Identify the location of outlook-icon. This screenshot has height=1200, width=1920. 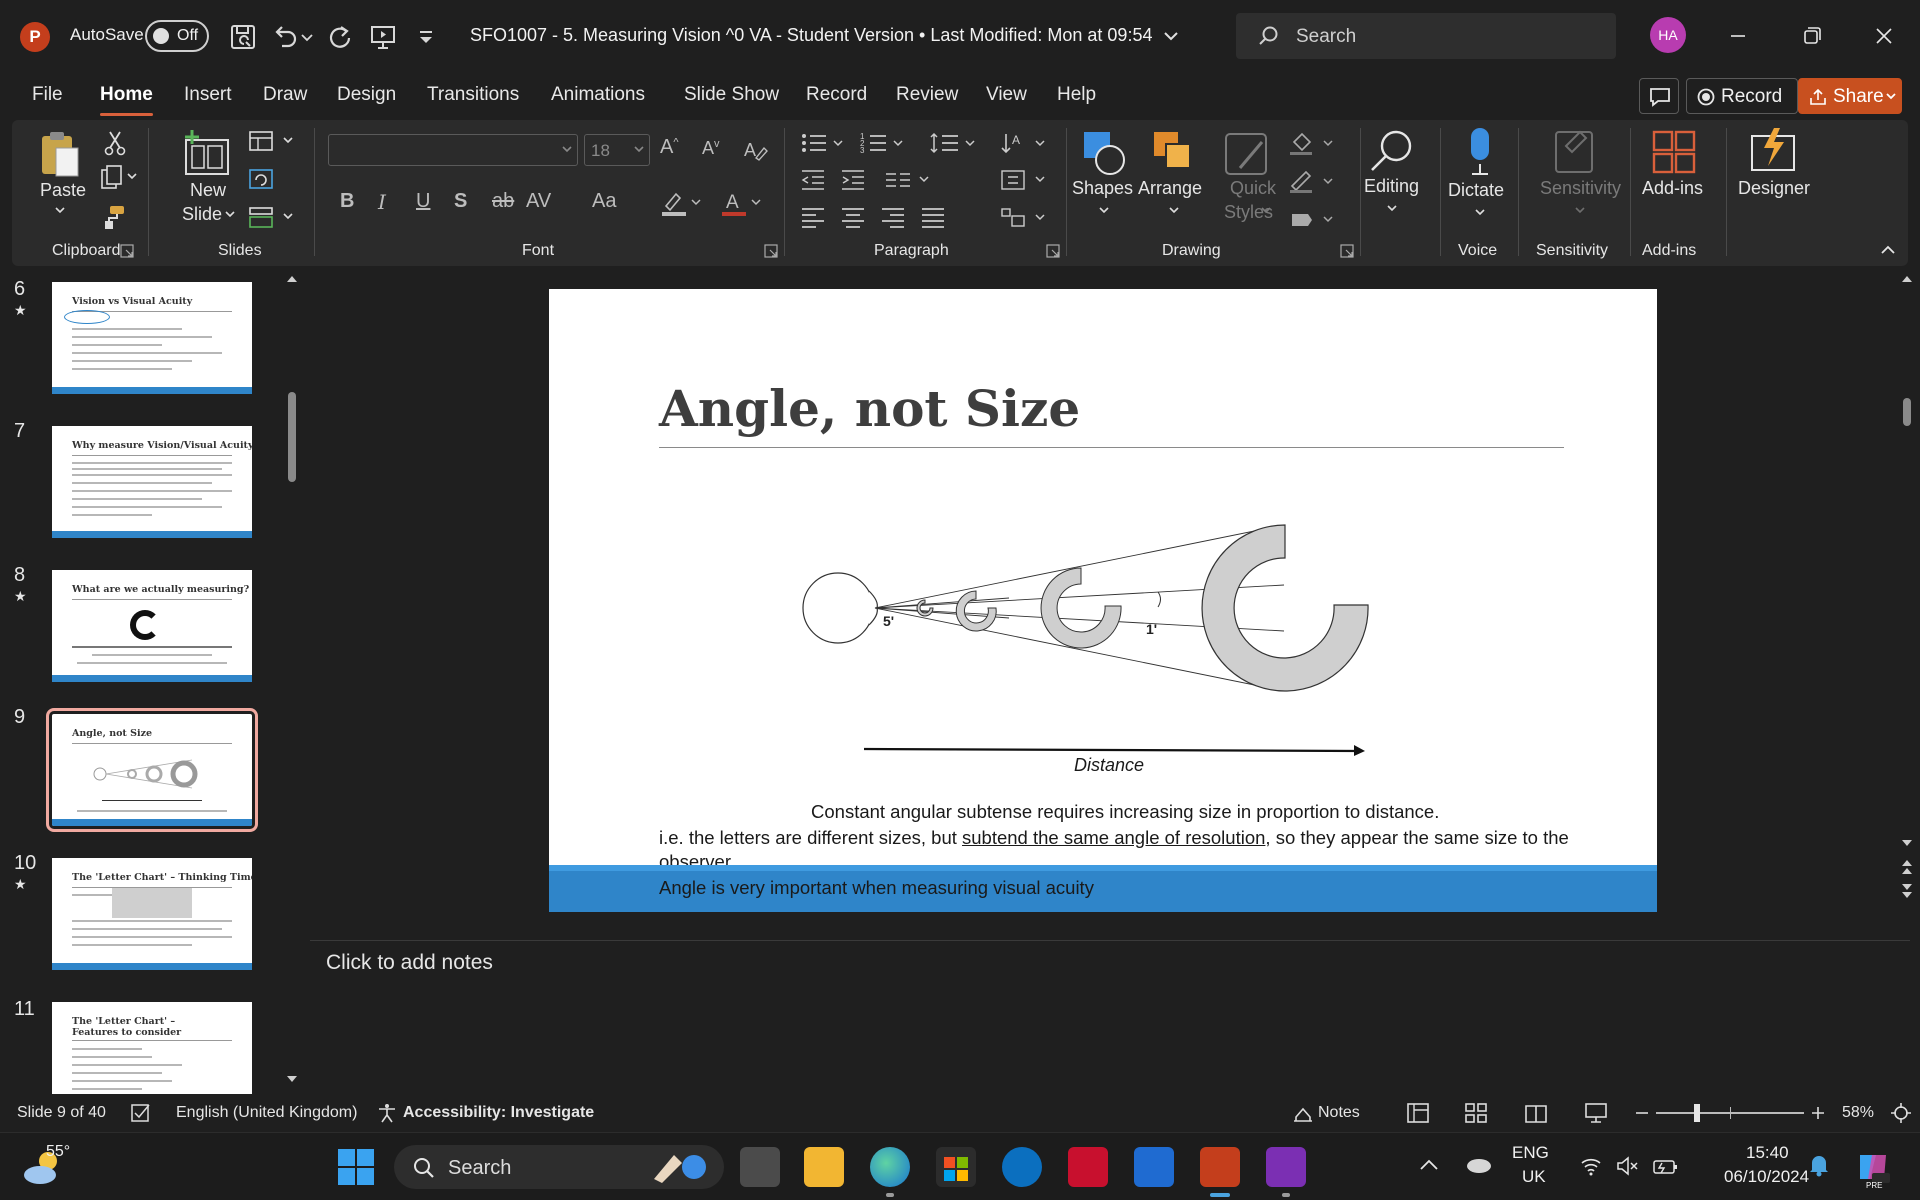
(1154, 1167).